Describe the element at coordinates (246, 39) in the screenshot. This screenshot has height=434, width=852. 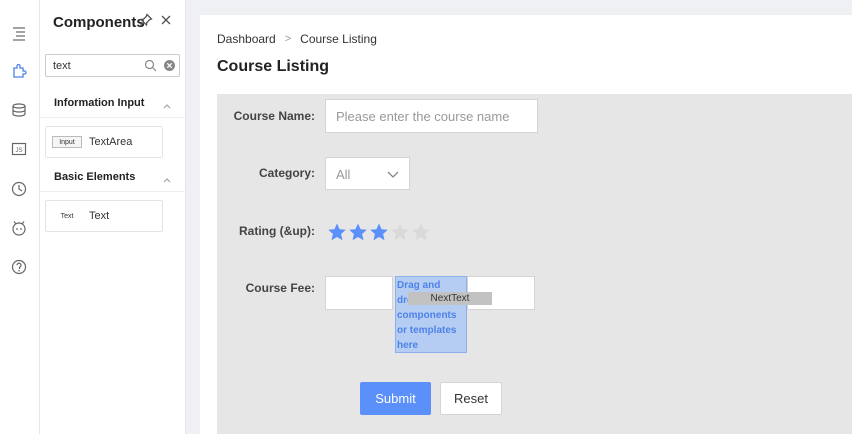
I see `breadcrumb-item-dashboard: Dashboard` at that location.